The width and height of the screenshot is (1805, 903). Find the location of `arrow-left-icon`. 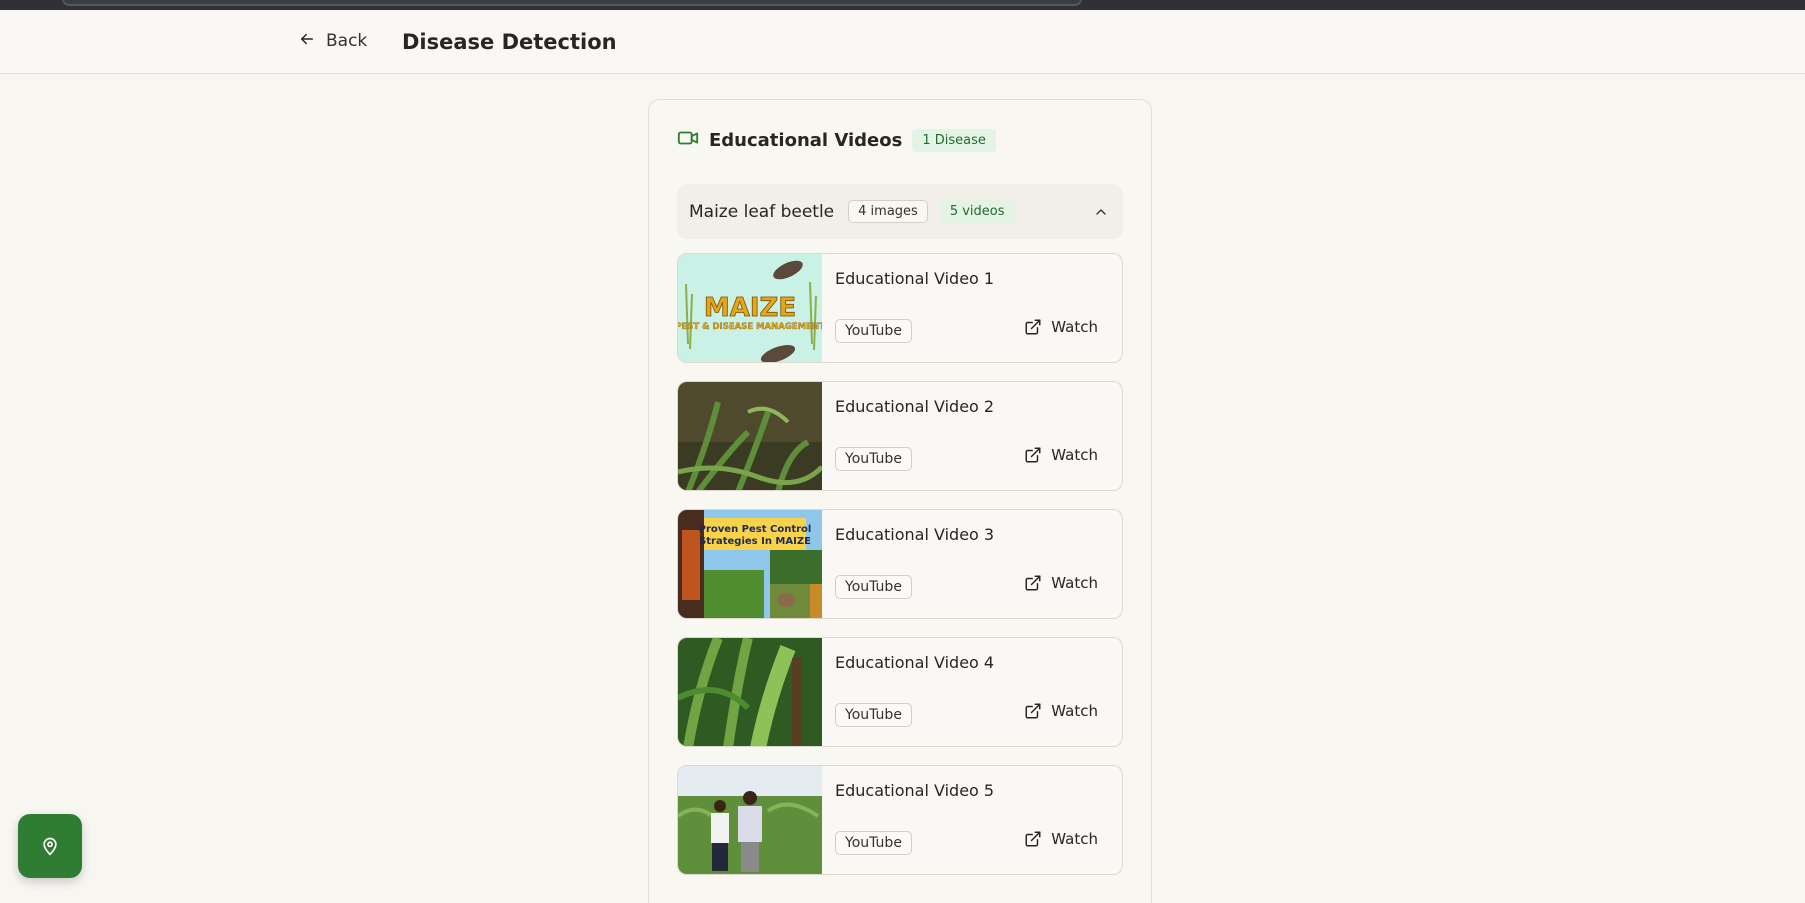

arrow-left-icon is located at coordinates (307, 41).